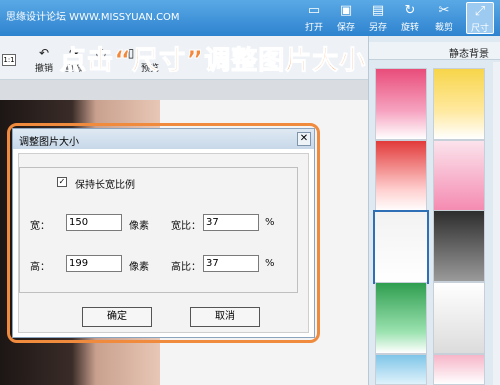 This screenshot has height=385, width=500. I want to click on undo-button: ↶ 撤销, so click(44, 60).